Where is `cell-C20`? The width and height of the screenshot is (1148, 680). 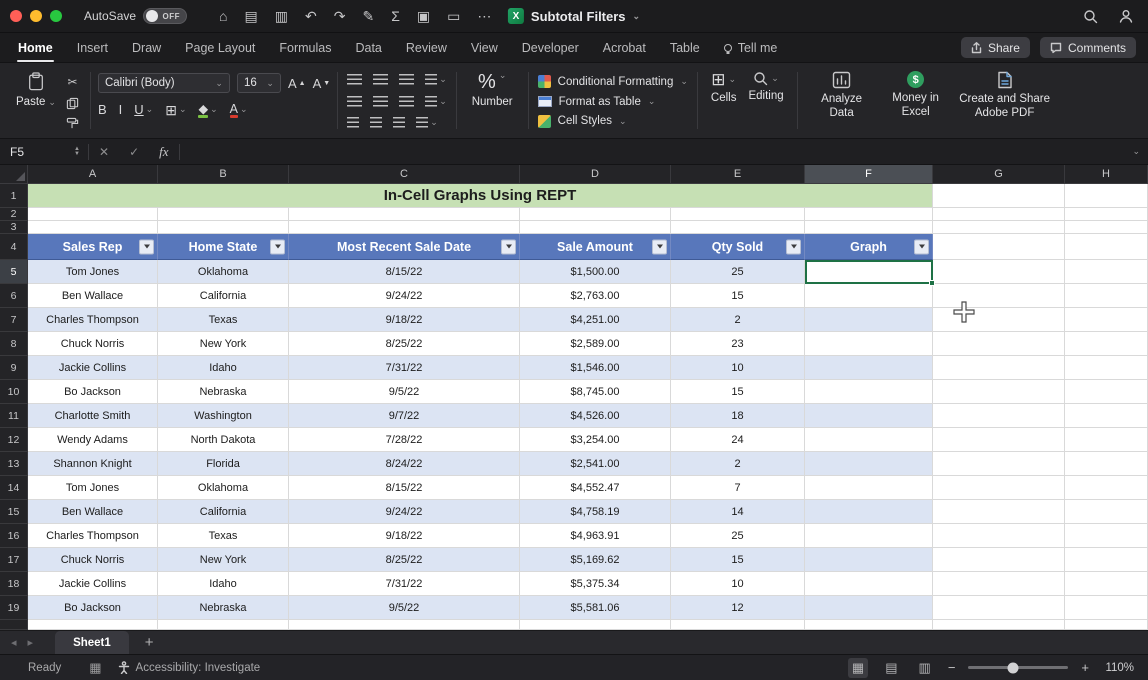
cell-C20 is located at coordinates (404, 625).